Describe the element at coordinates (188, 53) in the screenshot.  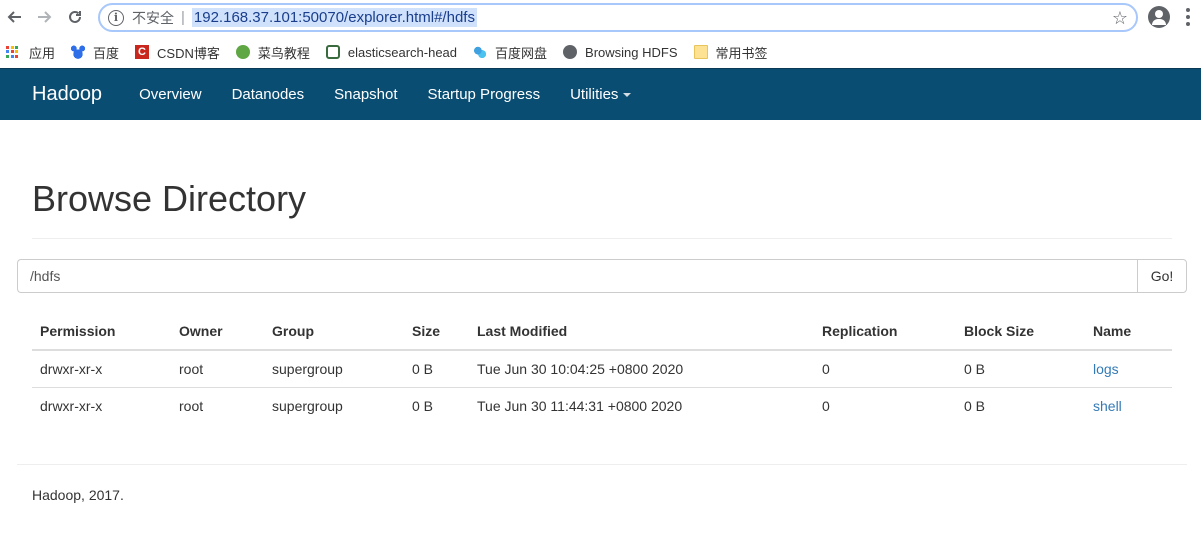
I see `bookmark-label: CSDN博客` at that location.